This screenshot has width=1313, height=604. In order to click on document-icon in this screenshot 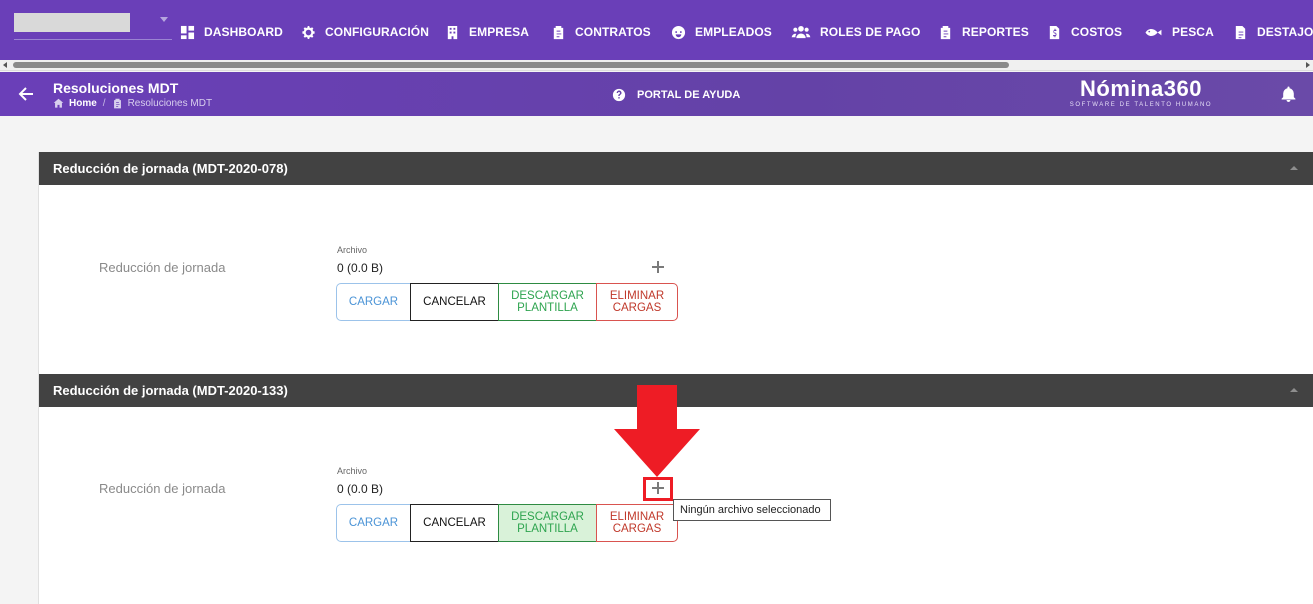, I will do `click(1240, 32)`.